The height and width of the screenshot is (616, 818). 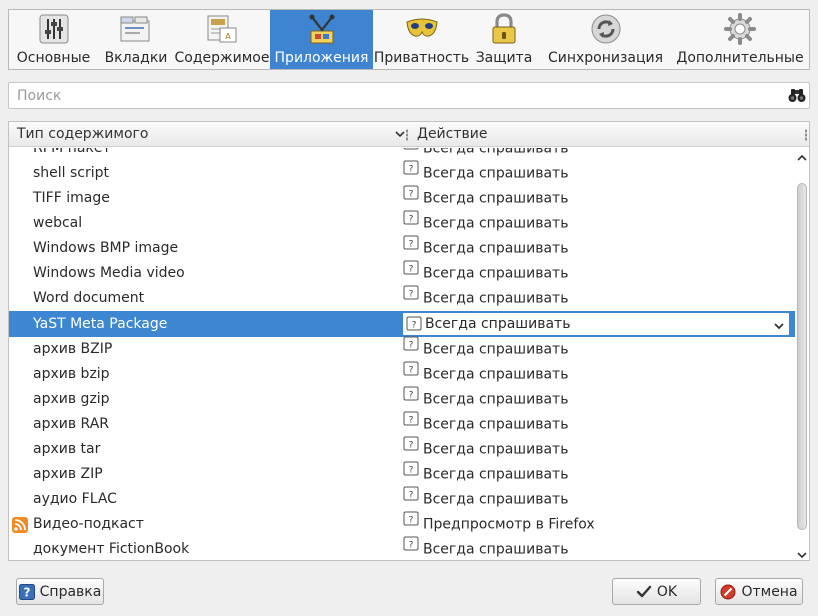 I want to click on search-box, so click(x=409, y=95).